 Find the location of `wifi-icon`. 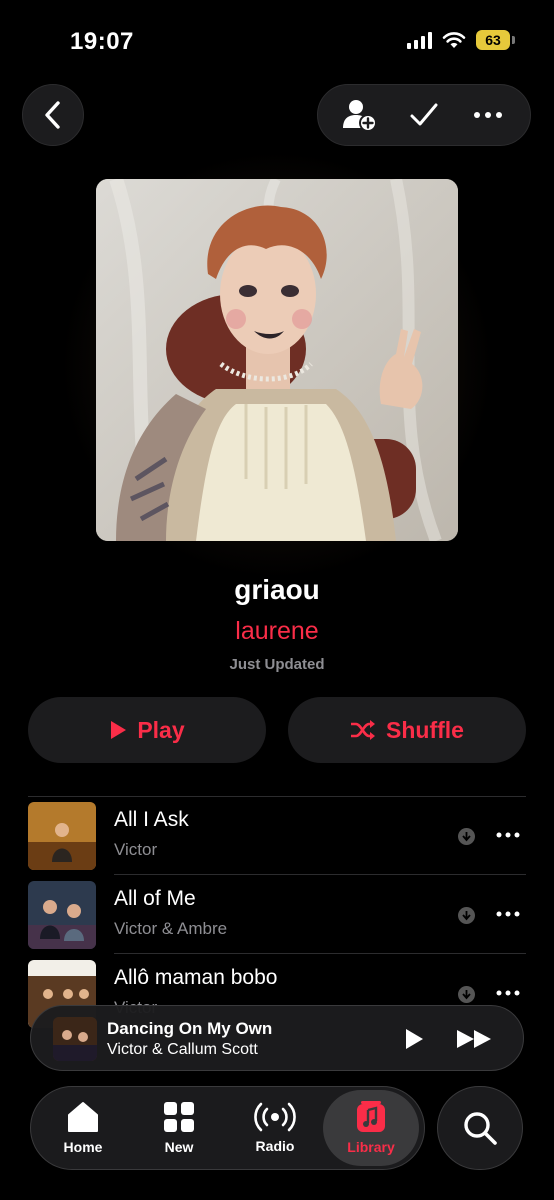

wifi-icon is located at coordinates (454, 40).